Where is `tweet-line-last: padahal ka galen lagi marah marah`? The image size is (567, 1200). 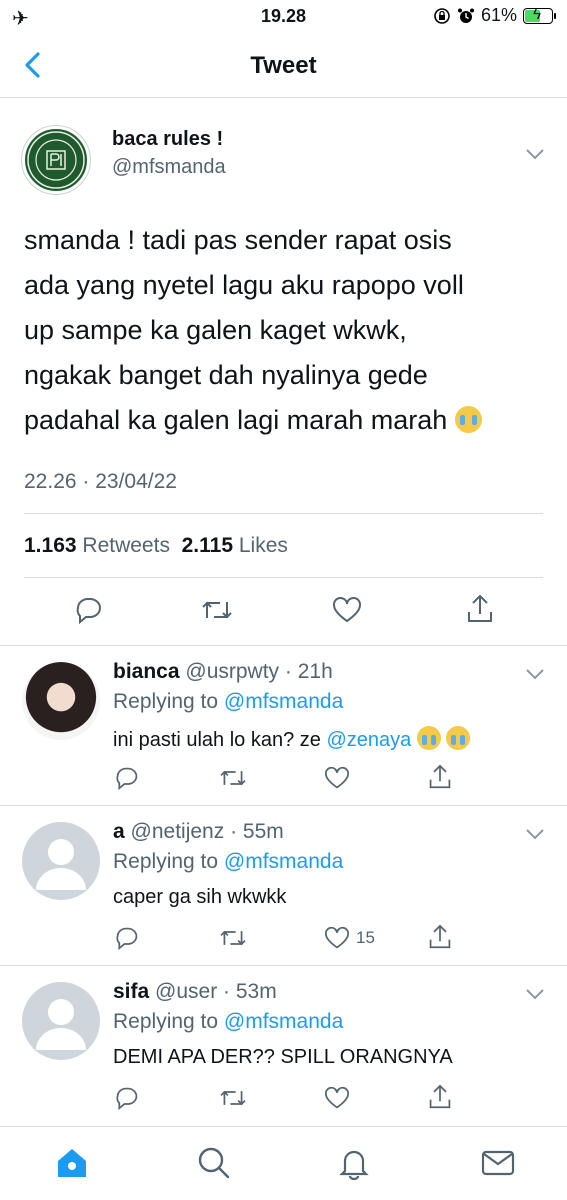
tweet-line-last: padahal ka galen lagi marah marah is located at coordinates (289, 420).